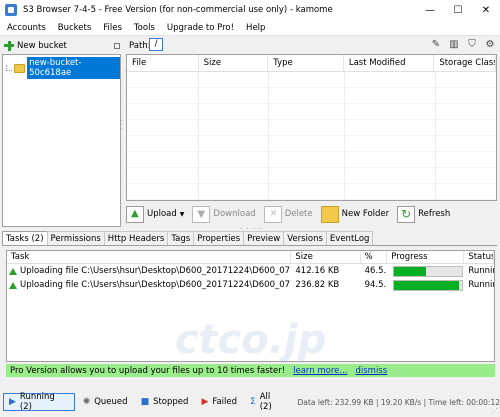 This screenshot has height=417, width=500. I want to click on queued-label: Queued, so click(111, 402).